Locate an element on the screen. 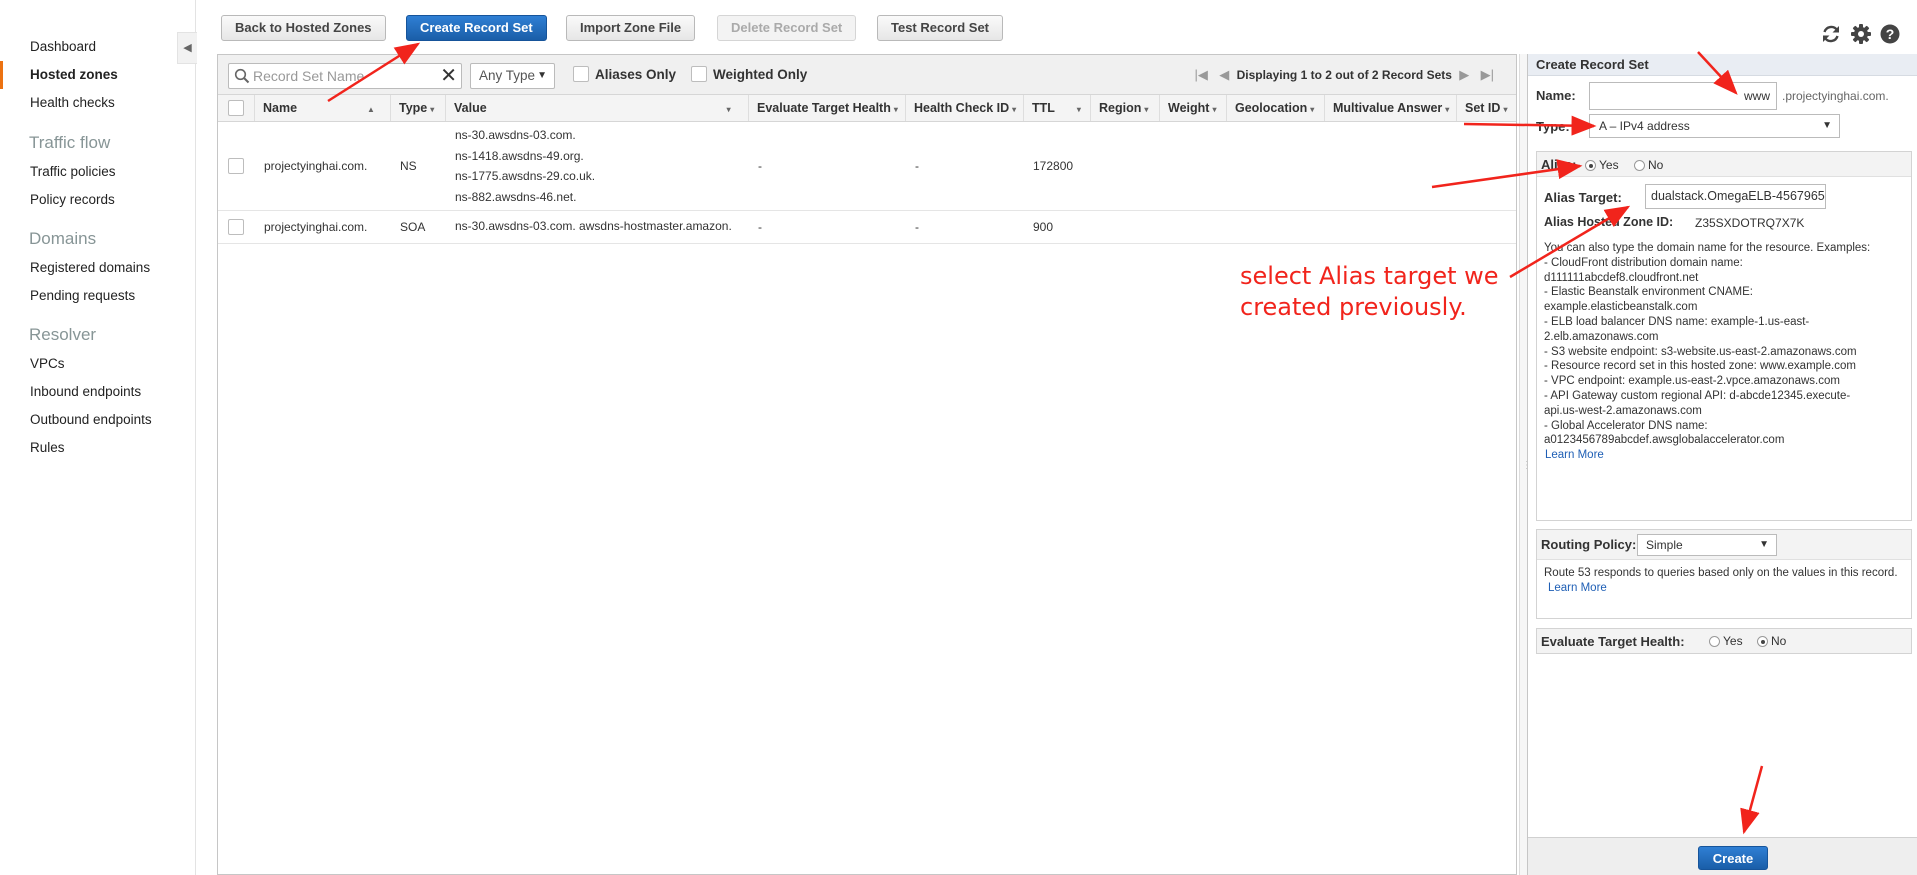  chevron-left-icon: ◀ is located at coordinates (187, 48).